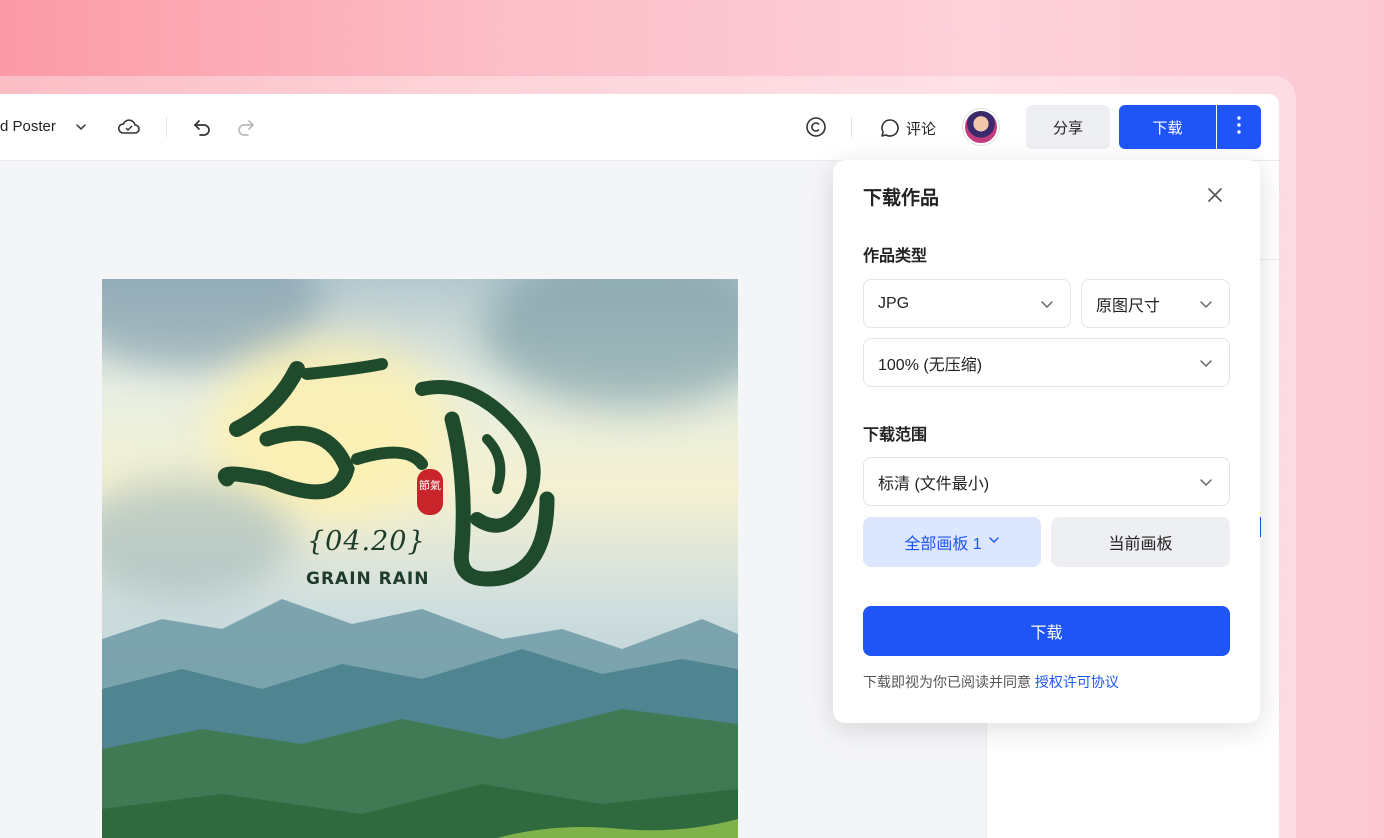  What do you see at coordinates (943, 544) in the screenshot?
I see `all-boards-label: 全部画板 1` at bounding box center [943, 544].